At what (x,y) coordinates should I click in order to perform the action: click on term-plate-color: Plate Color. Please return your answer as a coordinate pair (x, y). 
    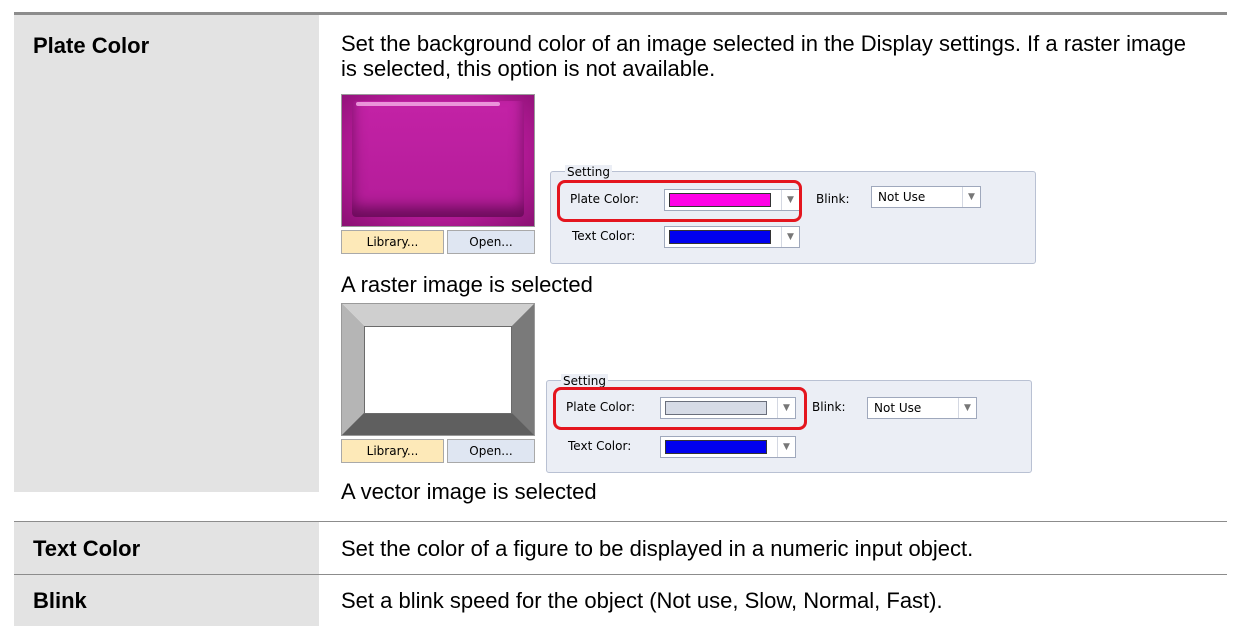
    Looking at the image, I should click on (91, 45).